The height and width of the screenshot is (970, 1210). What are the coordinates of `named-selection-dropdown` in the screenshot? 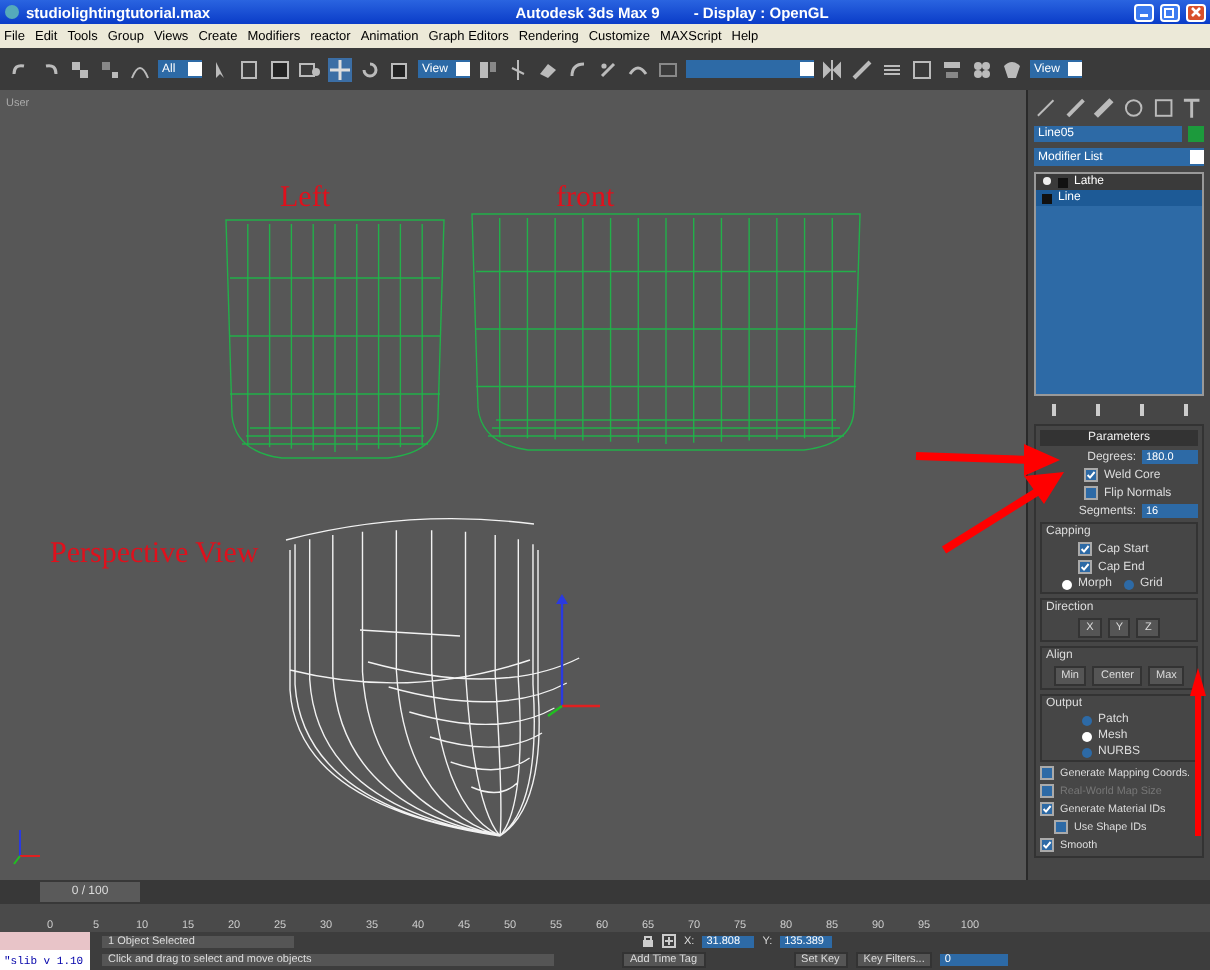 It's located at (750, 69).